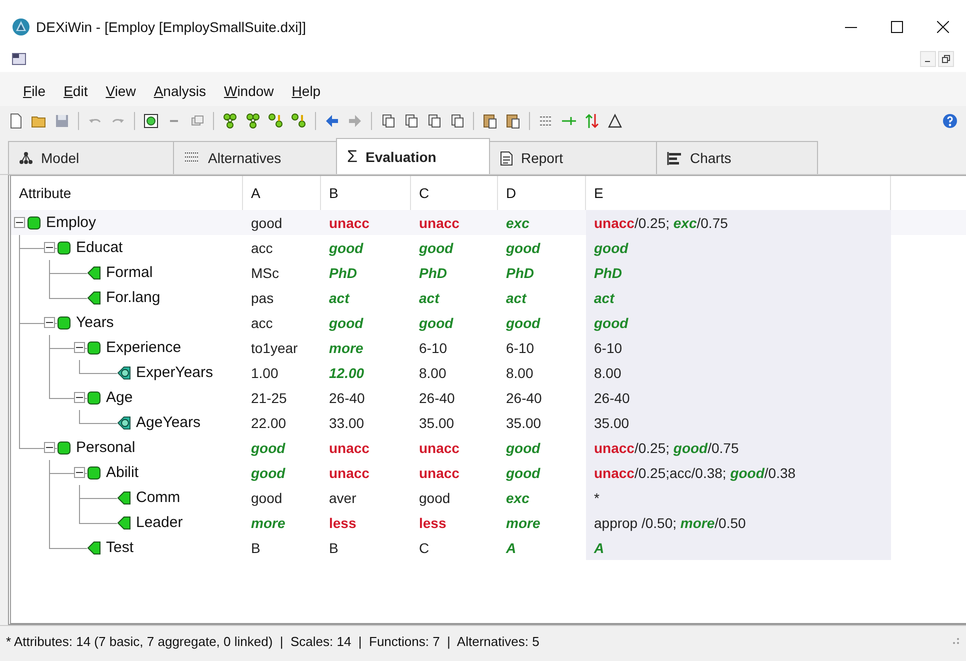  Describe the element at coordinates (956, 641) in the screenshot. I see `resize-grip-icon` at that location.